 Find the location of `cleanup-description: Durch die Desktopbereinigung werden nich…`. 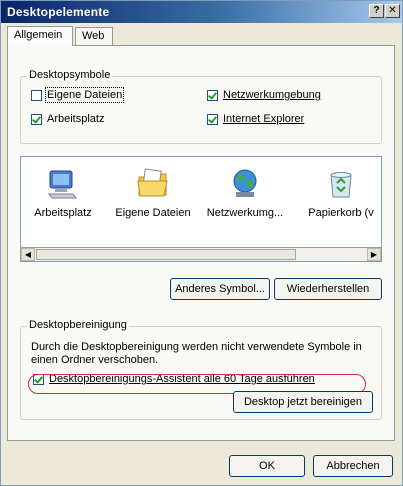

cleanup-description: Durch die Desktopbereinigung werden nich… is located at coordinates (196, 353).